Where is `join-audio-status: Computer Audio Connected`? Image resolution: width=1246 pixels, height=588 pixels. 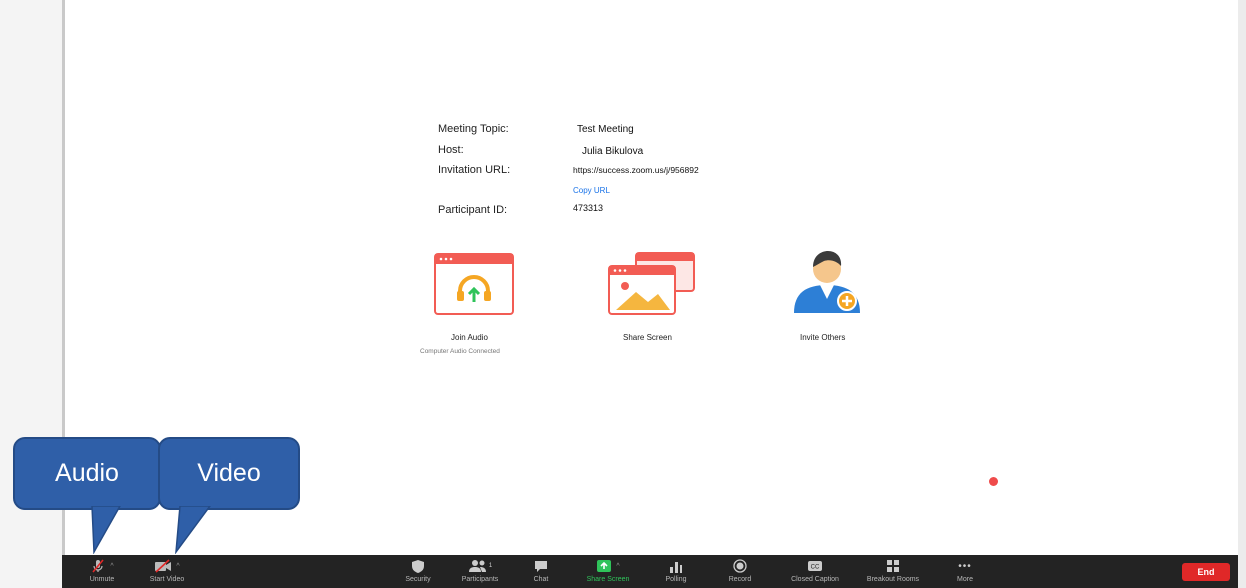
join-audio-status: Computer Audio Connected is located at coordinates (460, 351).